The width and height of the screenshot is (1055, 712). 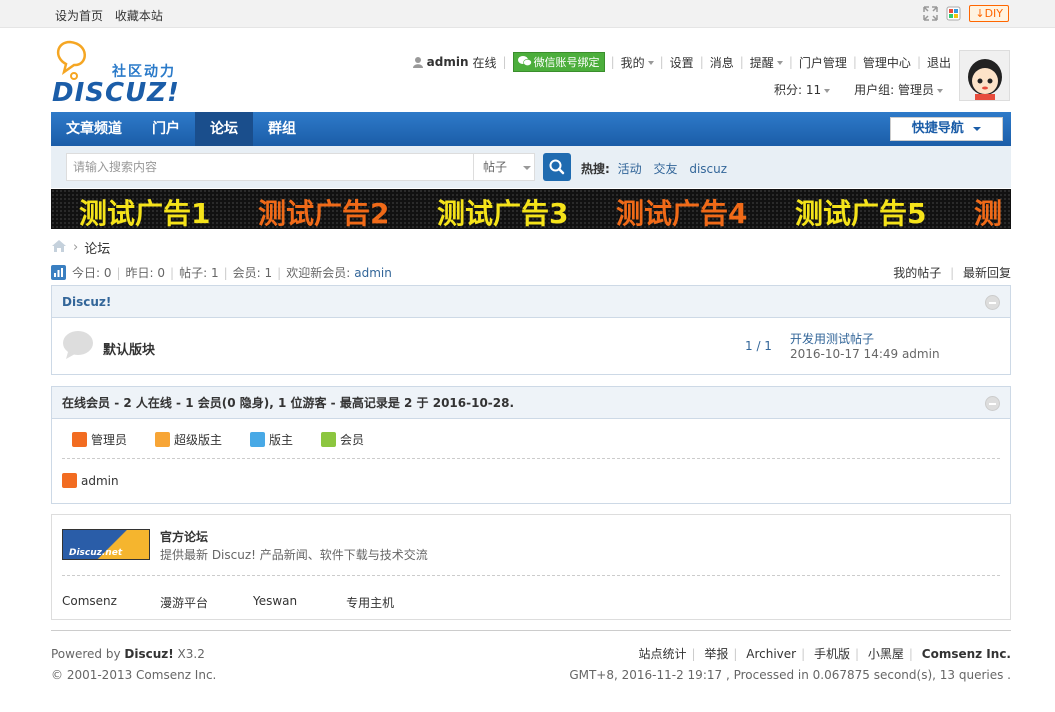 What do you see at coordinates (148, 654) in the screenshot?
I see `discuz-brand-link: Discuz!` at bounding box center [148, 654].